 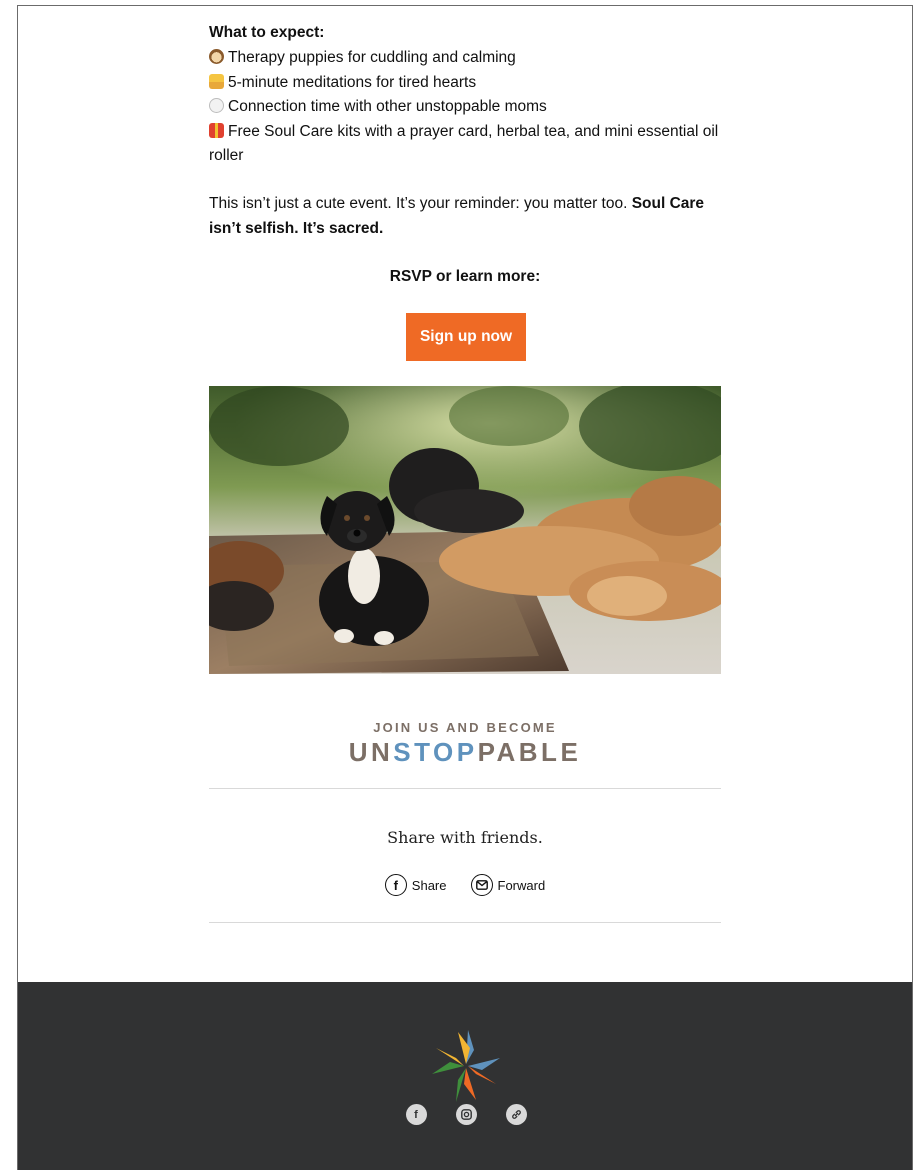 I want to click on mail-icon, so click(x=481, y=885).